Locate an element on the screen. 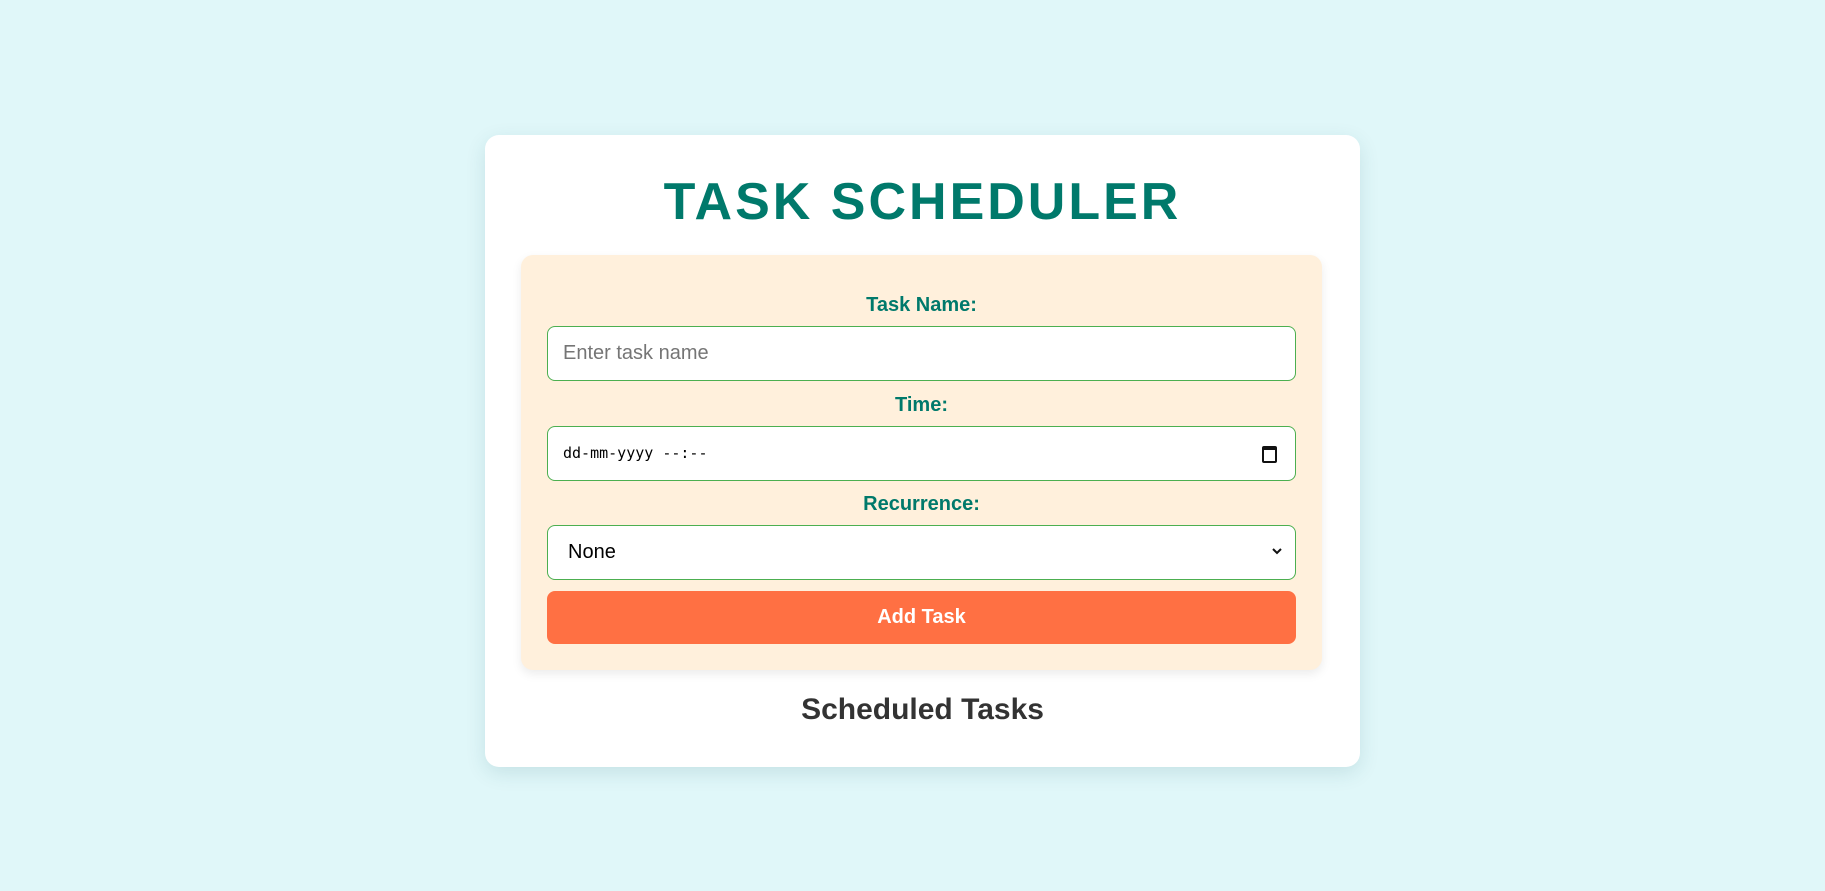 This screenshot has width=1825, height=891. recurrence-select: None is located at coordinates (921, 552).